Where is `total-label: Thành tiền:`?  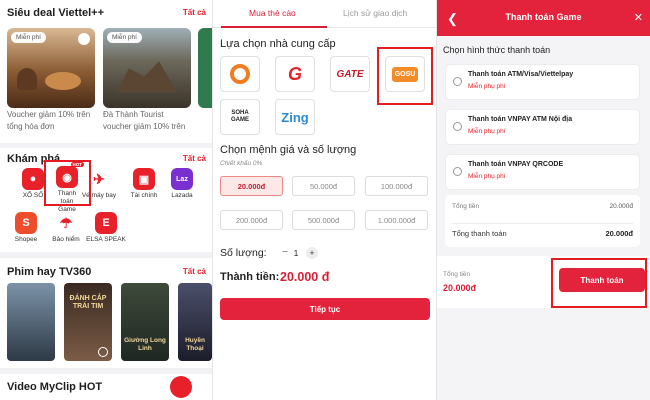 total-label: Thành tiền: is located at coordinates (250, 277).